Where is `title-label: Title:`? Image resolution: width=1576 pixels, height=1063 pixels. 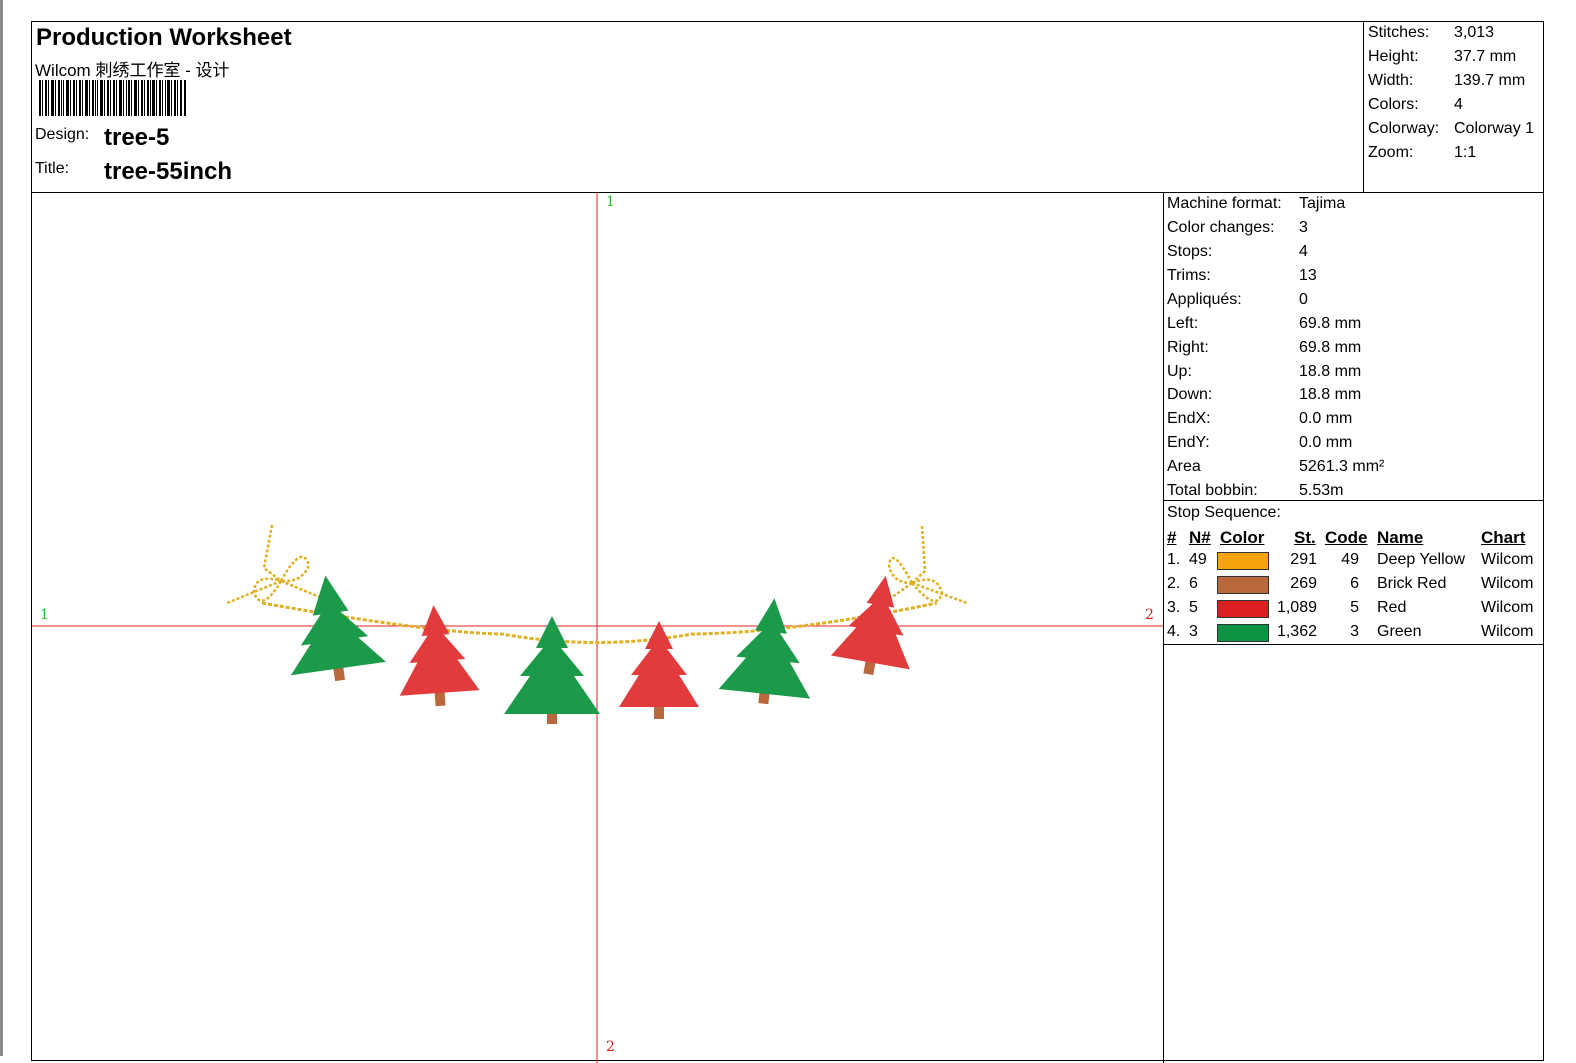
title-label: Title: is located at coordinates (52, 168).